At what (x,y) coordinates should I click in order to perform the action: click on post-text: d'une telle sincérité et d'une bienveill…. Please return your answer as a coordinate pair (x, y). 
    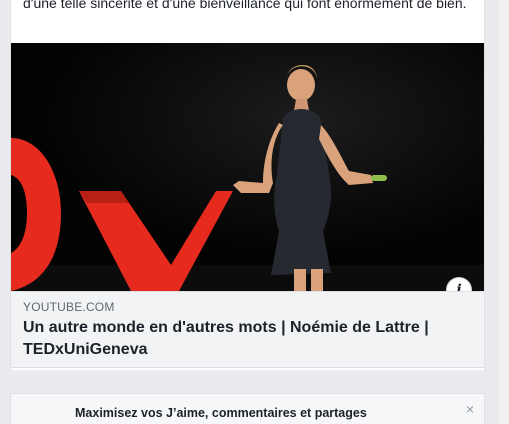
    Looking at the image, I should click on (245, 5).